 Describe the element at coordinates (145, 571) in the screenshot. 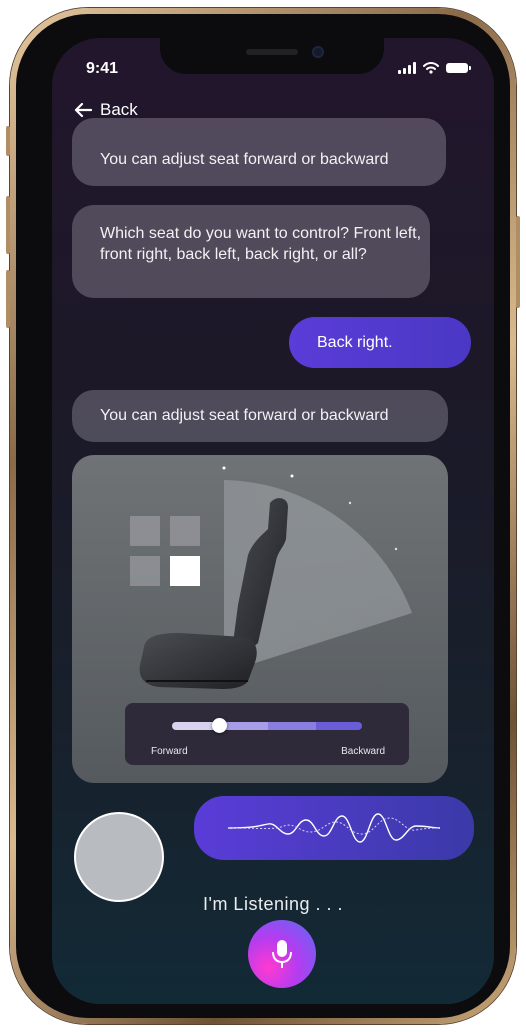

I see `seat-back-left` at that location.